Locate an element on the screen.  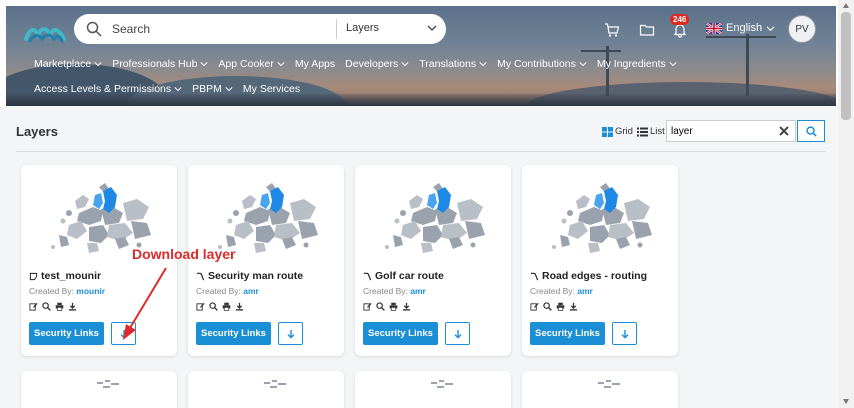
nav-item-label: Access Levels & Permissions is located at coordinates (103, 89).